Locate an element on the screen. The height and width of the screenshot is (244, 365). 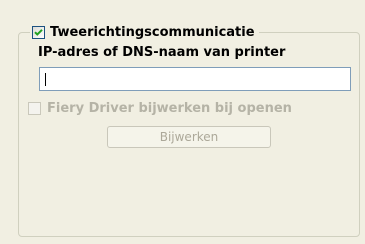
update-button: Bijwerken is located at coordinates (189, 137).